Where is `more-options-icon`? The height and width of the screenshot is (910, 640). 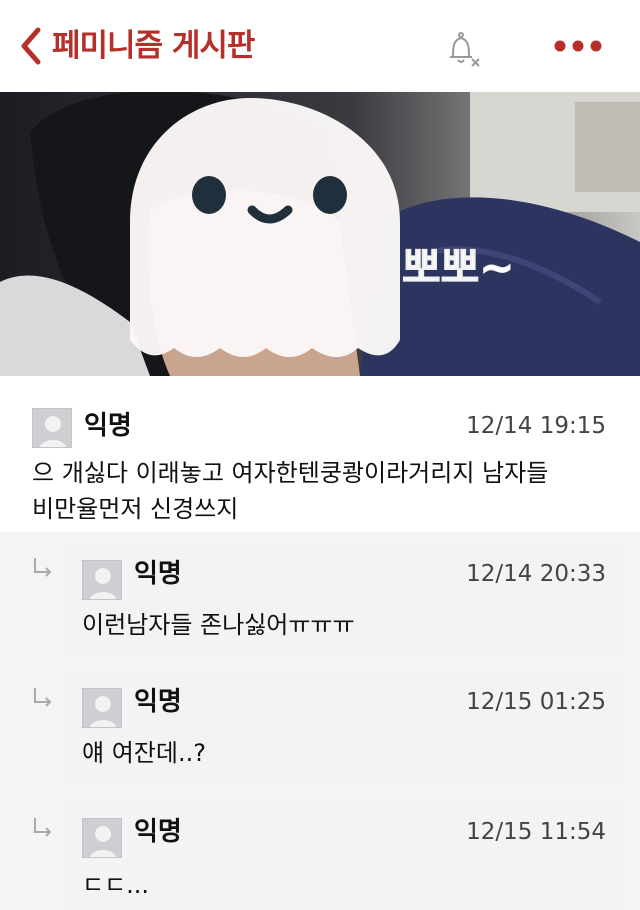
more-options-icon is located at coordinates (578, 46).